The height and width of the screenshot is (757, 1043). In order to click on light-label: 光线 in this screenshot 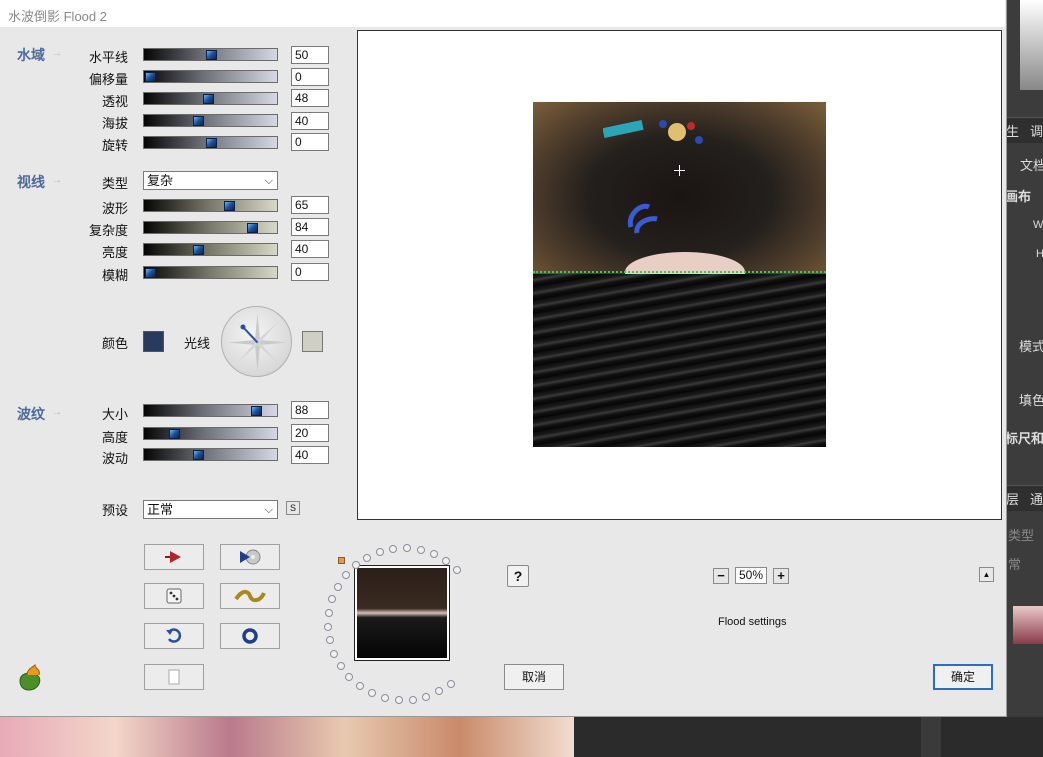, I will do `click(196, 343)`.